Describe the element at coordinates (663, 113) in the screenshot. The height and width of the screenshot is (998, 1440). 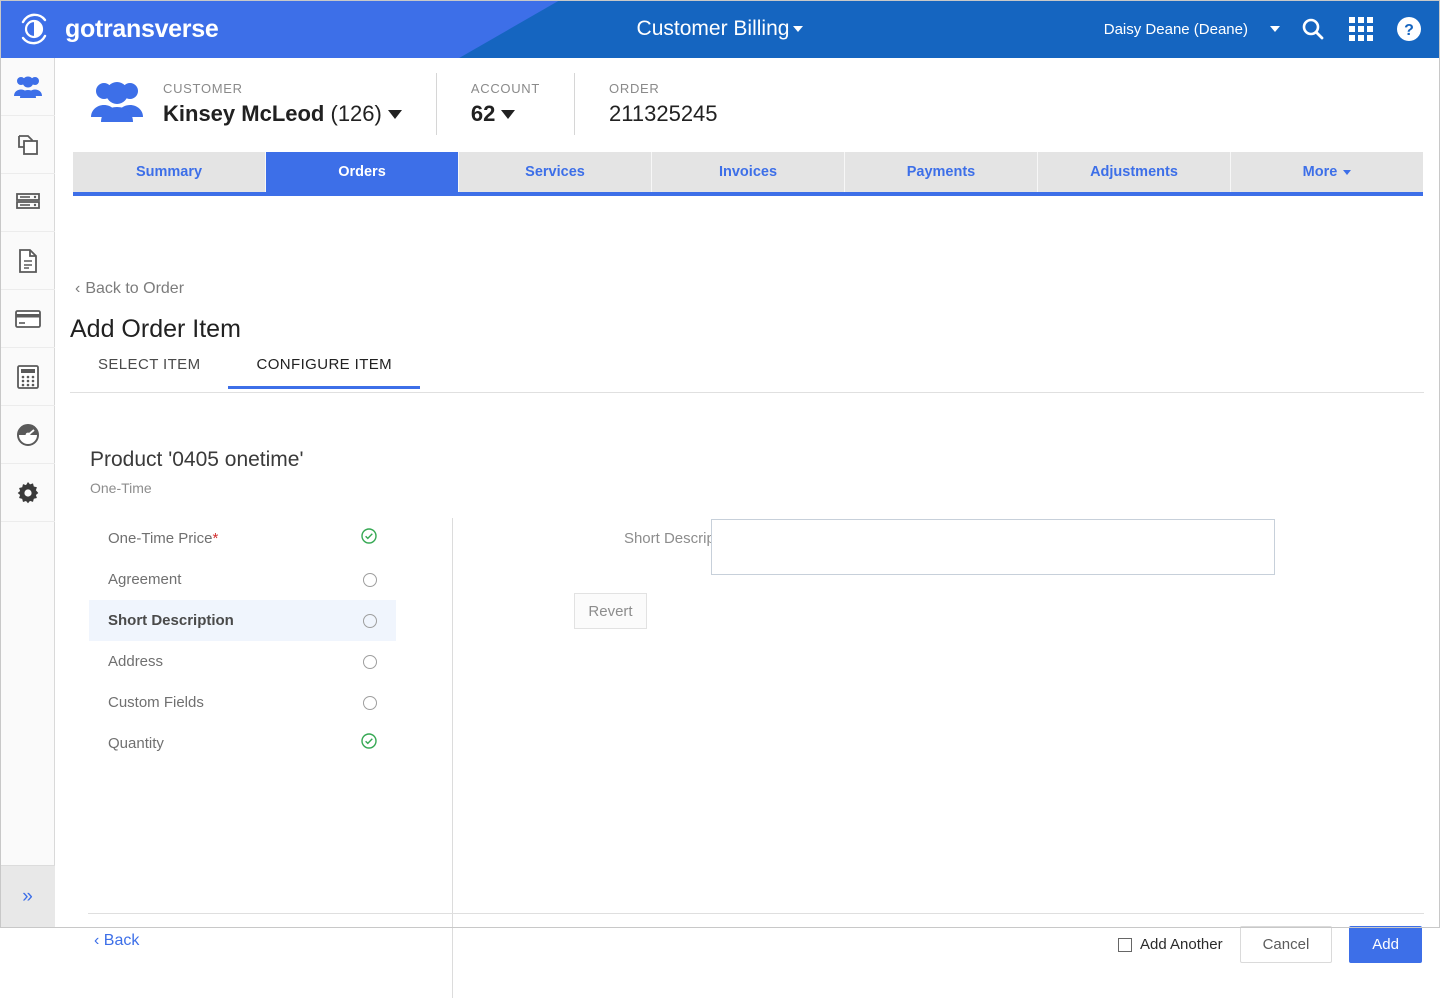
I see `order-value: 211325245` at that location.